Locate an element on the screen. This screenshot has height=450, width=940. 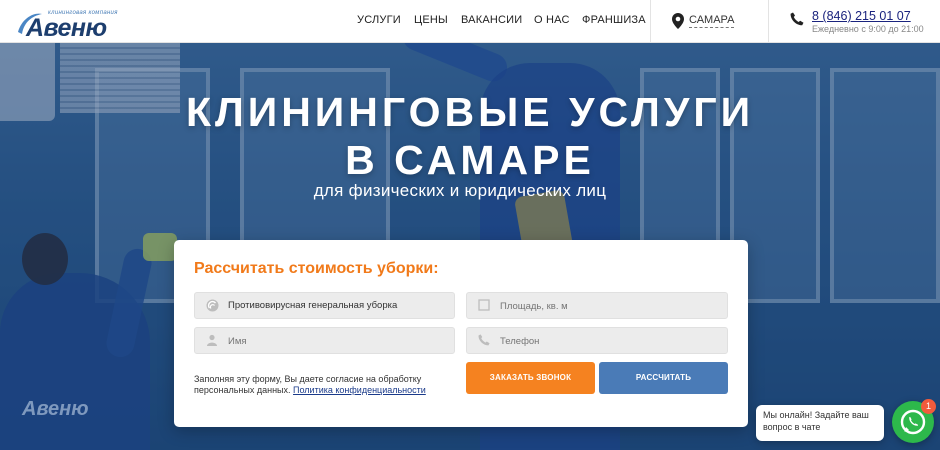
phone-input is located at coordinates (610, 341).